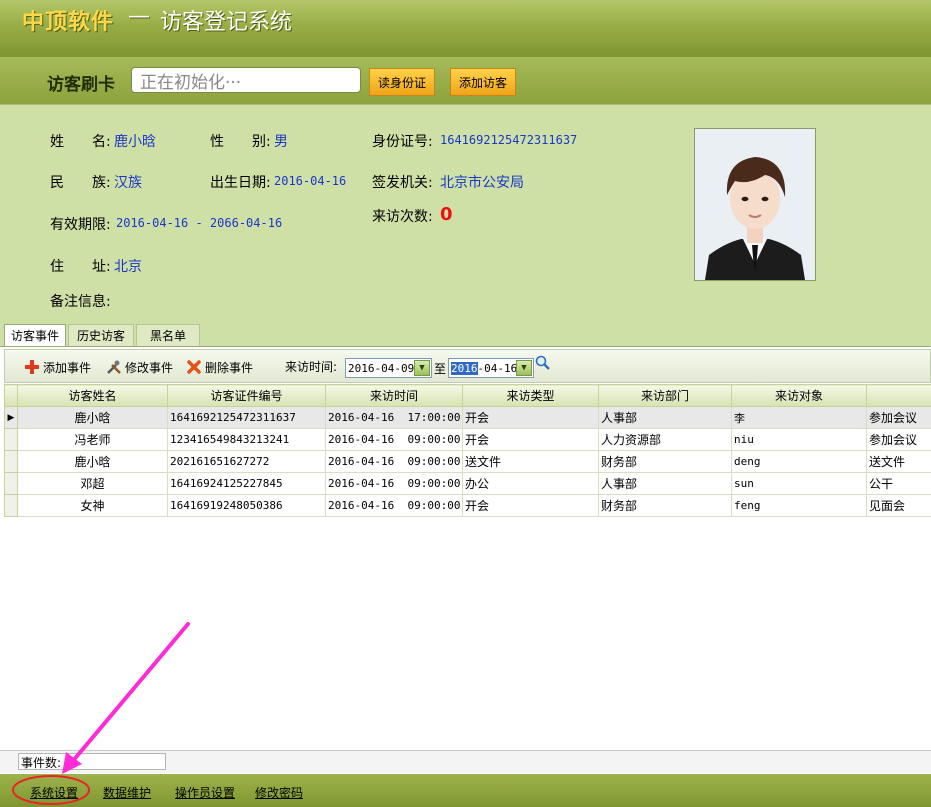  I want to click on nav-change-password: 修改密码, so click(279, 792).